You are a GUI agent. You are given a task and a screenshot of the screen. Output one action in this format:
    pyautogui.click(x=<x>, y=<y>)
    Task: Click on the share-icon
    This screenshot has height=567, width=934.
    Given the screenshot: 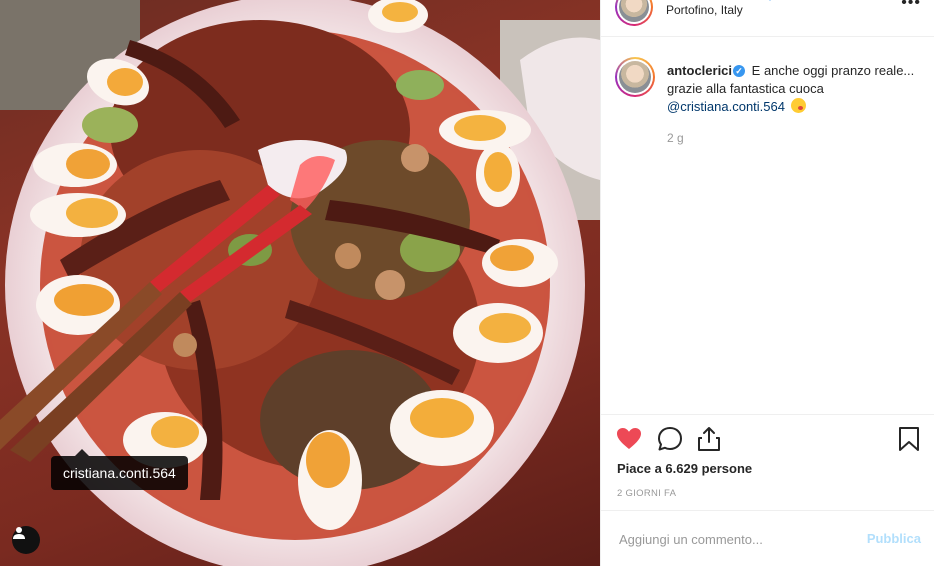 What is the action you would take?
    pyautogui.click(x=709, y=439)
    